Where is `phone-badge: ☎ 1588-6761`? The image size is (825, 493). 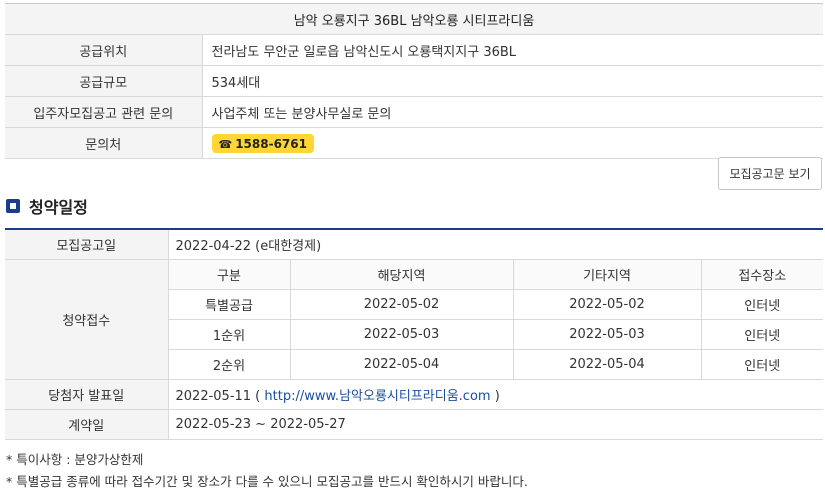
phone-badge: ☎ 1588-6761 is located at coordinates (262, 143).